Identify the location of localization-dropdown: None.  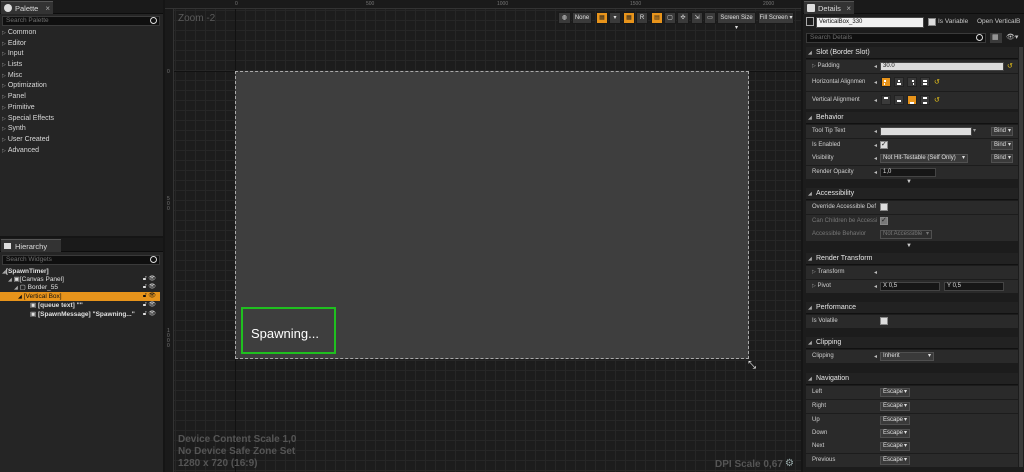
(582, 18).